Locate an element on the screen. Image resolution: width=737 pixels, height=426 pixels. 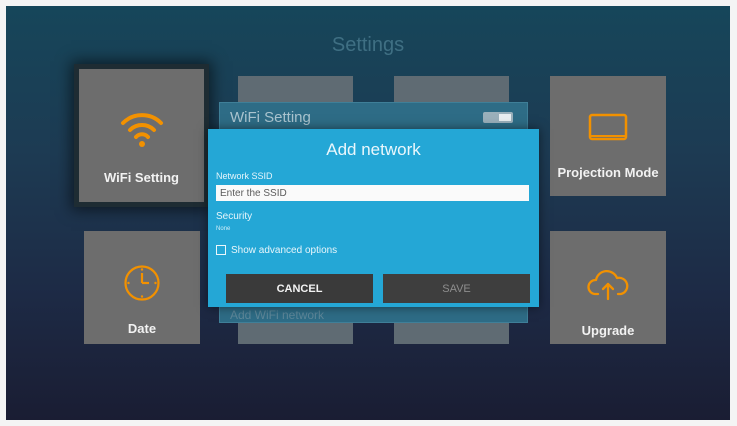
wifi-toggle is located at coordinates (498, 117).